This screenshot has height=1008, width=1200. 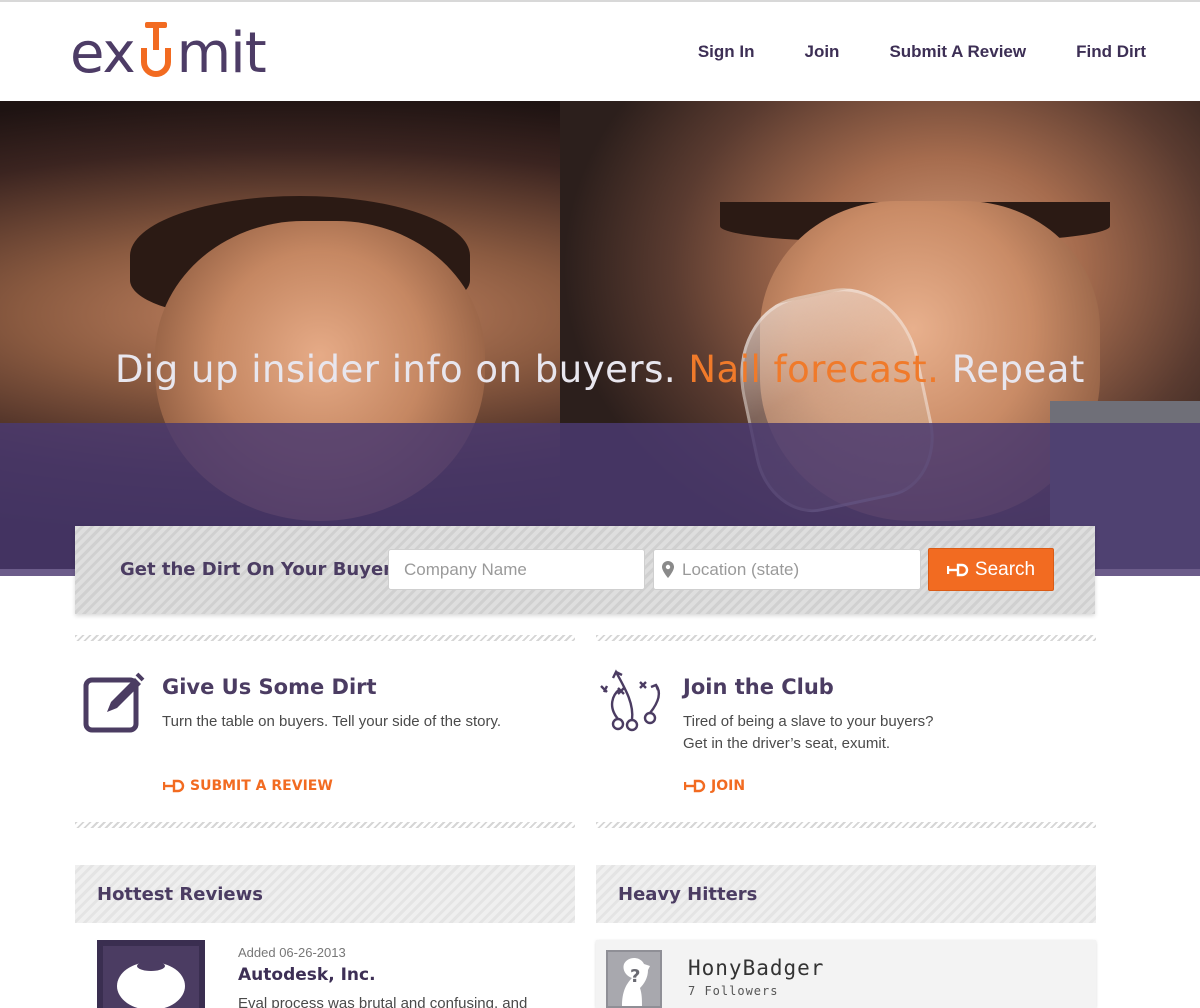 What do you see at coordinates (1111, 52) in the screenshot?
I see `nav-find-dirt: Find Dirt` at bounding box center [1111, 52].